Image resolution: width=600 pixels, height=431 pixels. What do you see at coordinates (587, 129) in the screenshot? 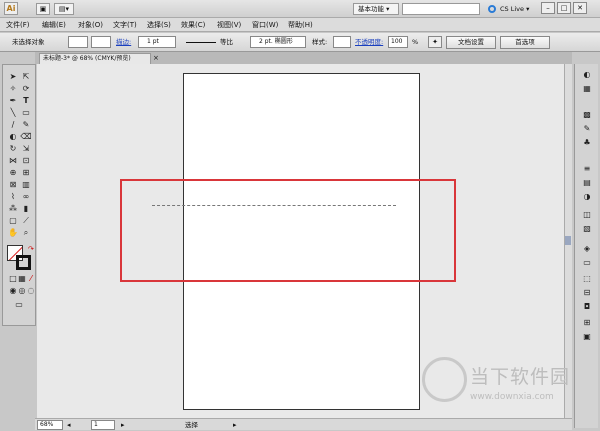
I see `brushes-panel-icon: ✎` at bounding box center [587, 129].